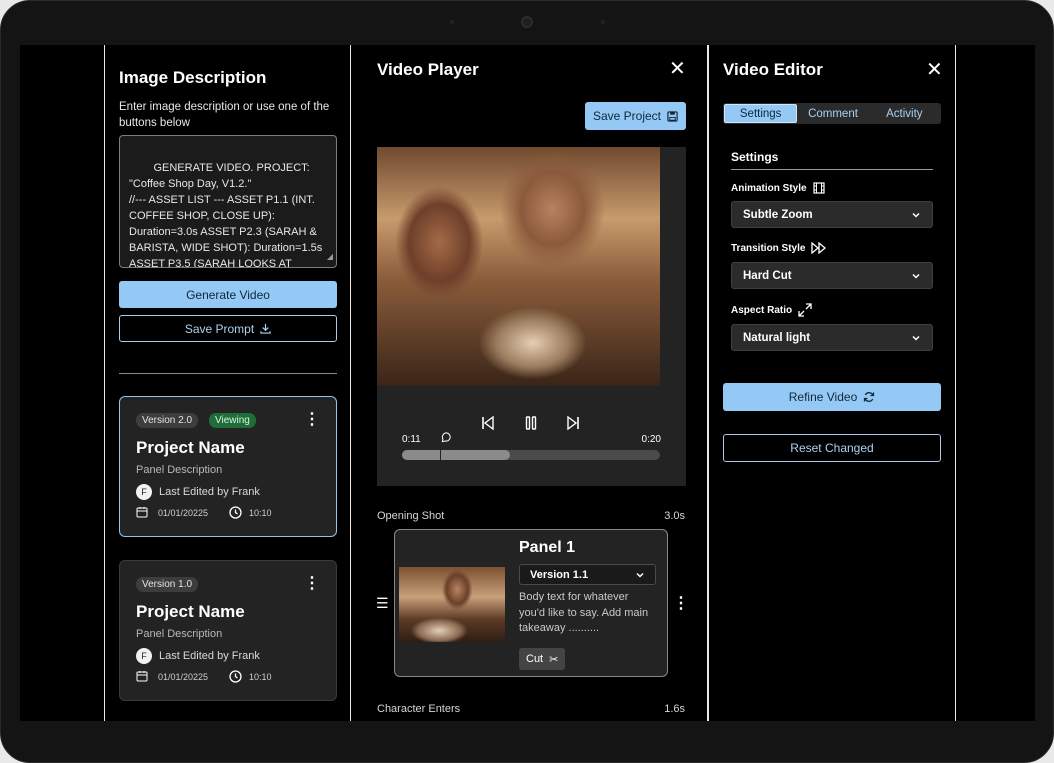 This screenshot has height=763, width=1054. Describe the element at coordinates (672, 116) in the screenshot. I see `save-icon` at that location.